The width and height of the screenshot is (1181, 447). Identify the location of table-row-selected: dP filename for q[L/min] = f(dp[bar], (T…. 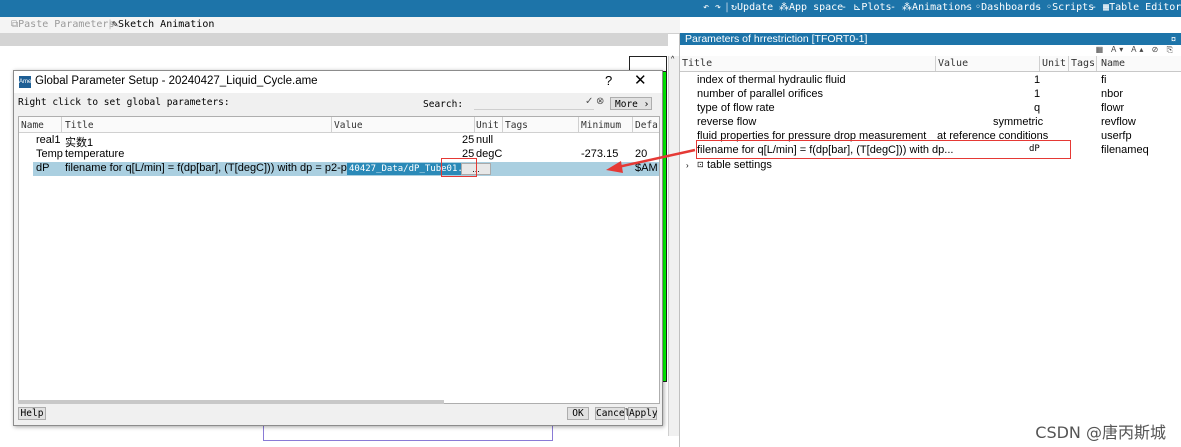
(346, 169).